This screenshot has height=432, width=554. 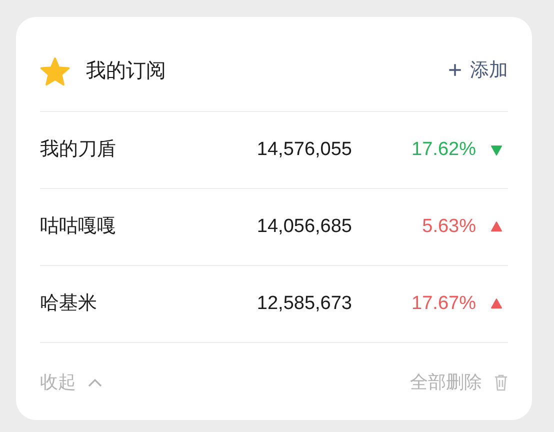 What do you see at coordinates (459, 382) in the screenshot?
I see `delete-all-button: 全部删除` at bounding box center [459, 382].